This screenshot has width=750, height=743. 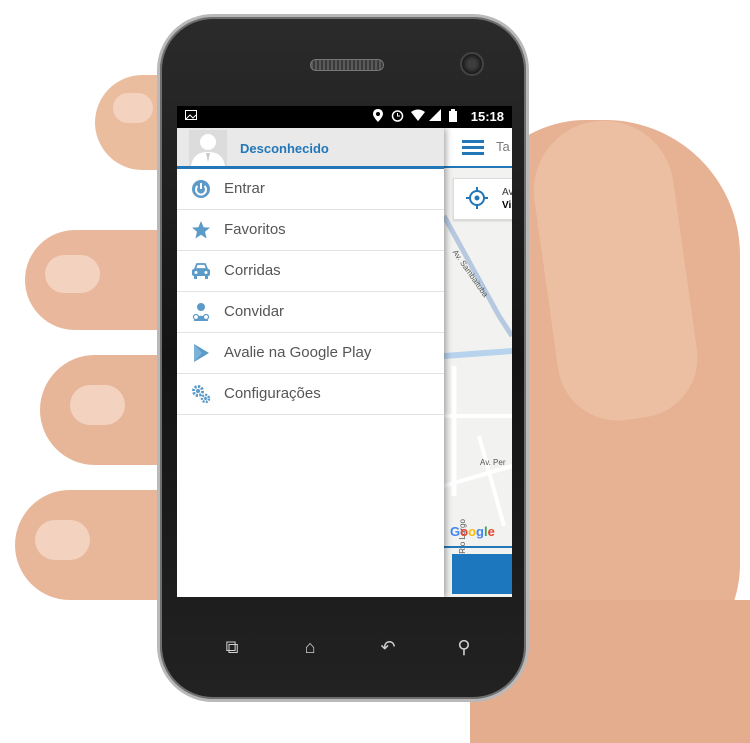 What do you see at coordinates (298, 352) in the screenshot?
I see `menu-label: Avalie na Google Play` at bounding box center [298, 352].